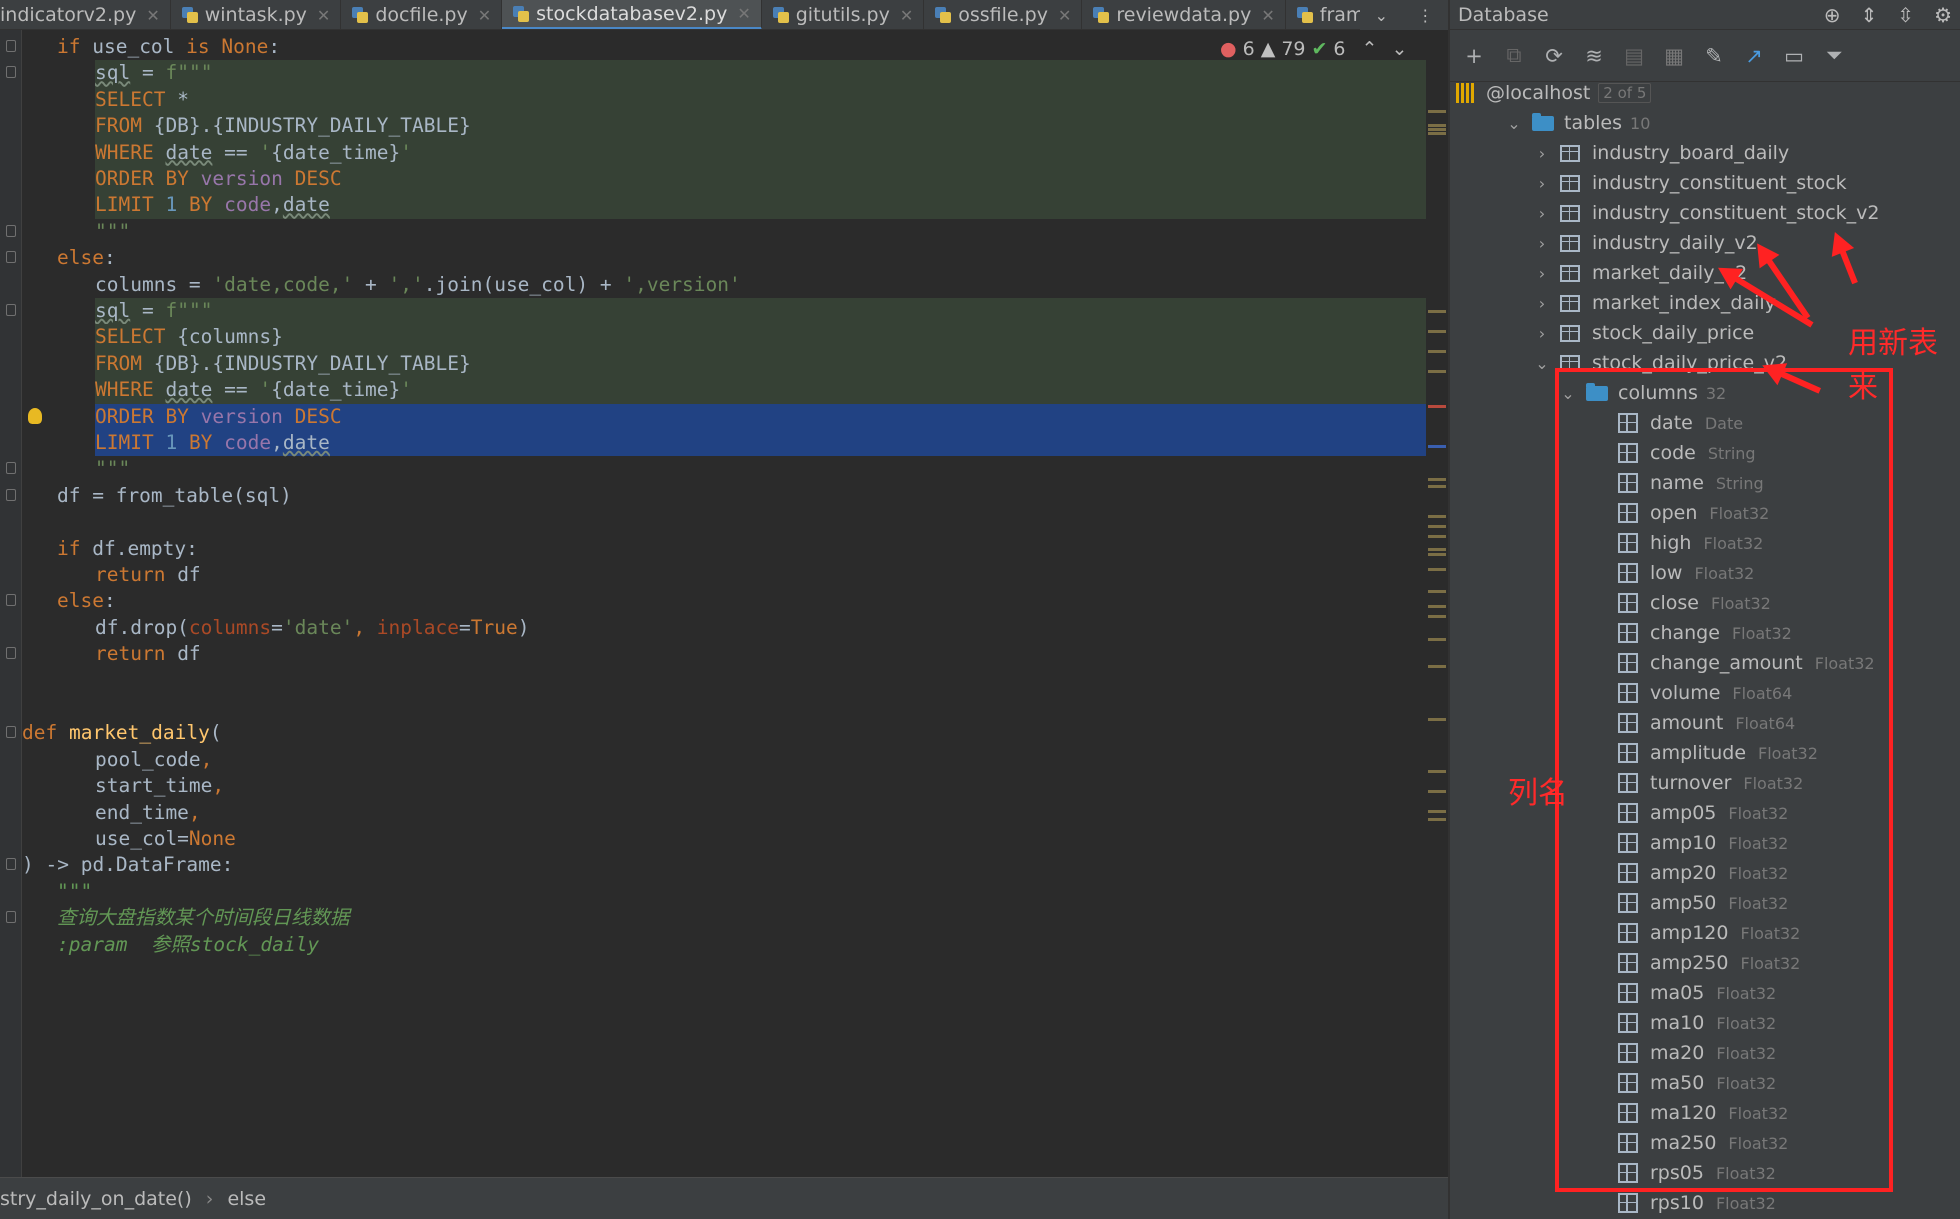  What do you see at coordinates (256, 14) in the screenshot?
I see `tab-wintask-py: wintask.py ✕` at bounding box center [256, 14].